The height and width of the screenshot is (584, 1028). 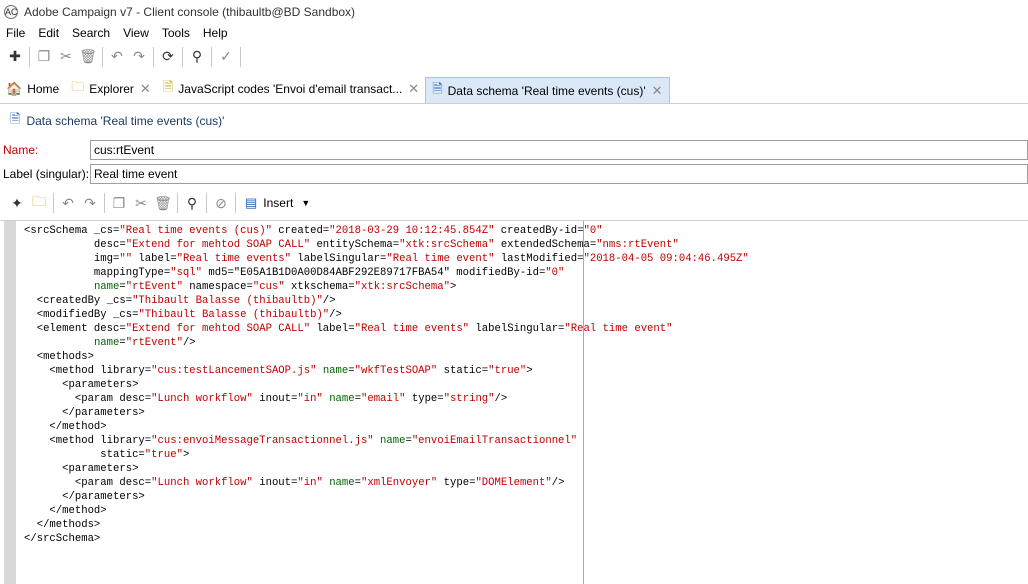 I want to click on refresh-icon: ⟳, so click(x=168, y=57).